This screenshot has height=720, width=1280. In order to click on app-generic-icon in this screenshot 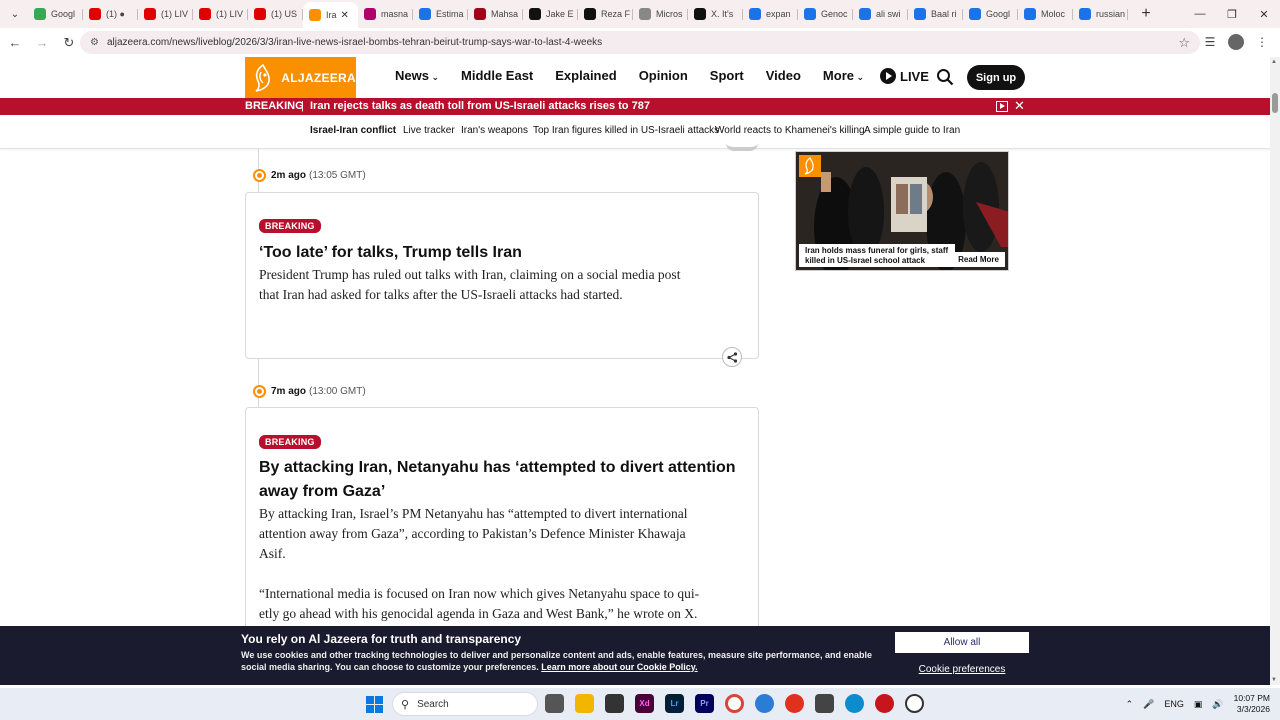, I will do `click(824, 703)`.